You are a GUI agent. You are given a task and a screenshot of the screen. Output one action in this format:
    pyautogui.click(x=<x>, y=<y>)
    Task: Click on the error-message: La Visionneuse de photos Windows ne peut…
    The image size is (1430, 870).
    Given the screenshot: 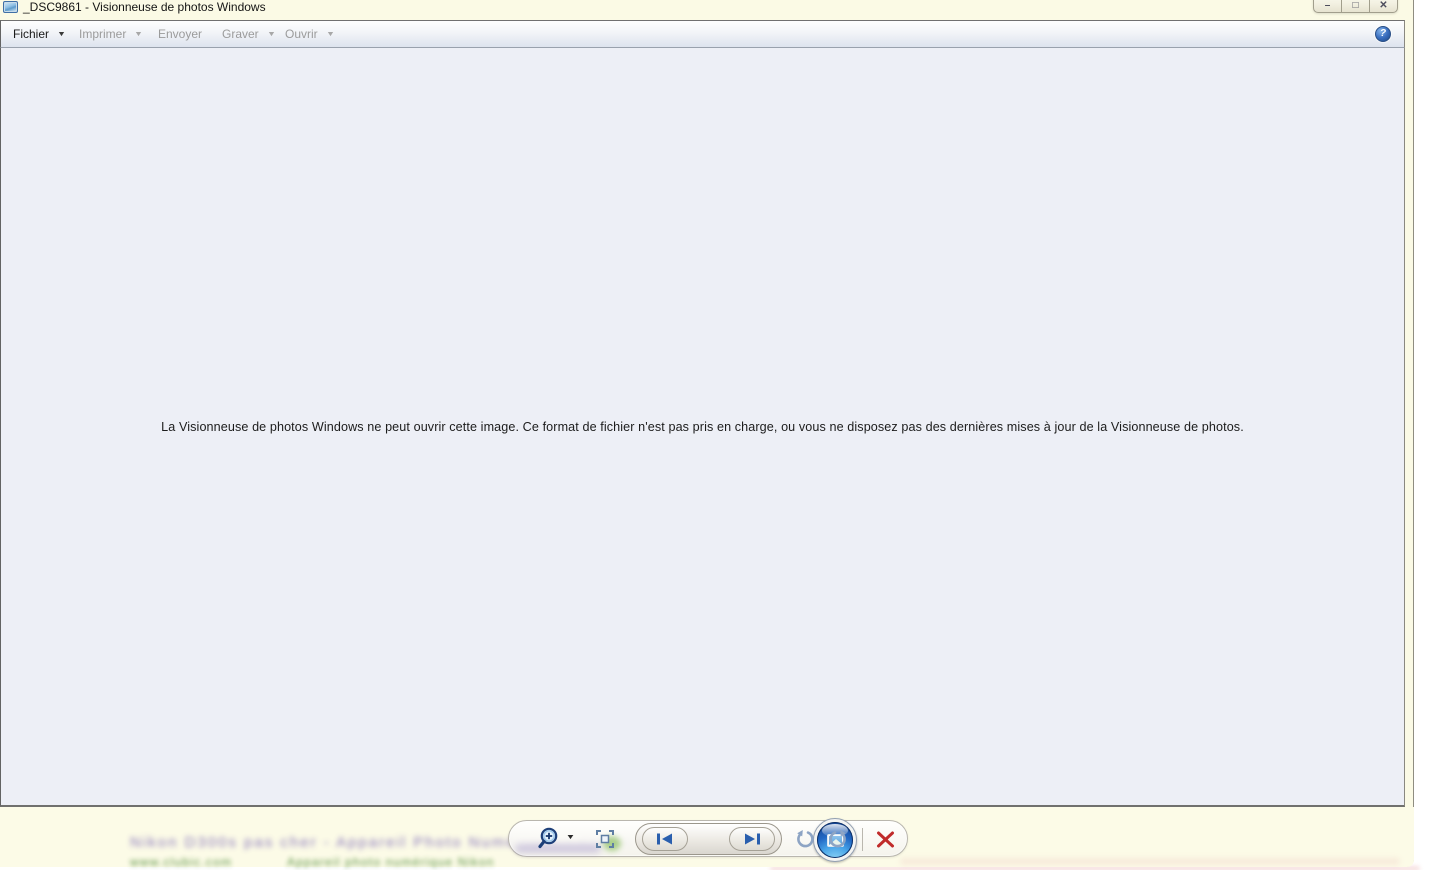 What is the action you would take?
    pyautogui.click(x=702, y=427)
    